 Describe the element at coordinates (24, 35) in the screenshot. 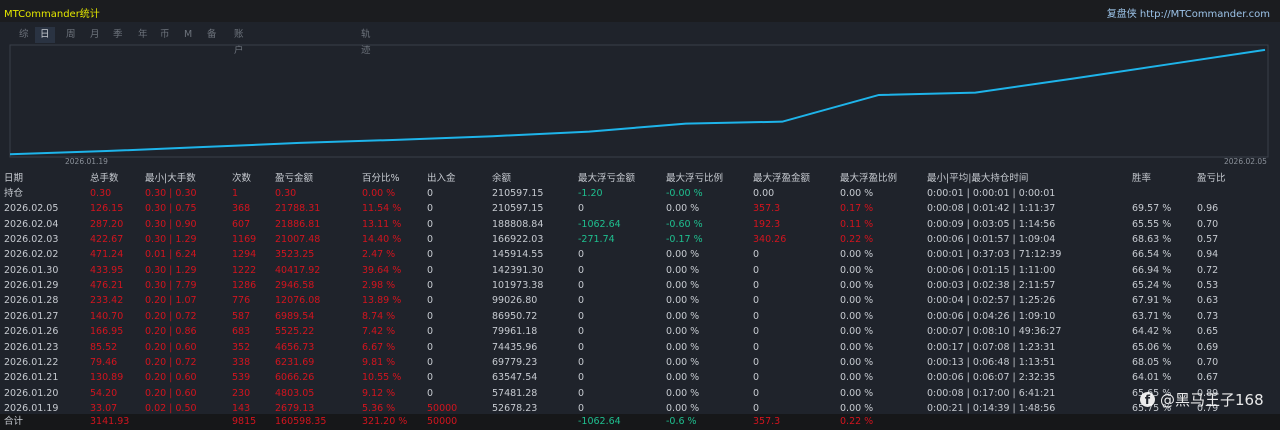

I see `tab-0: 综` at that location.